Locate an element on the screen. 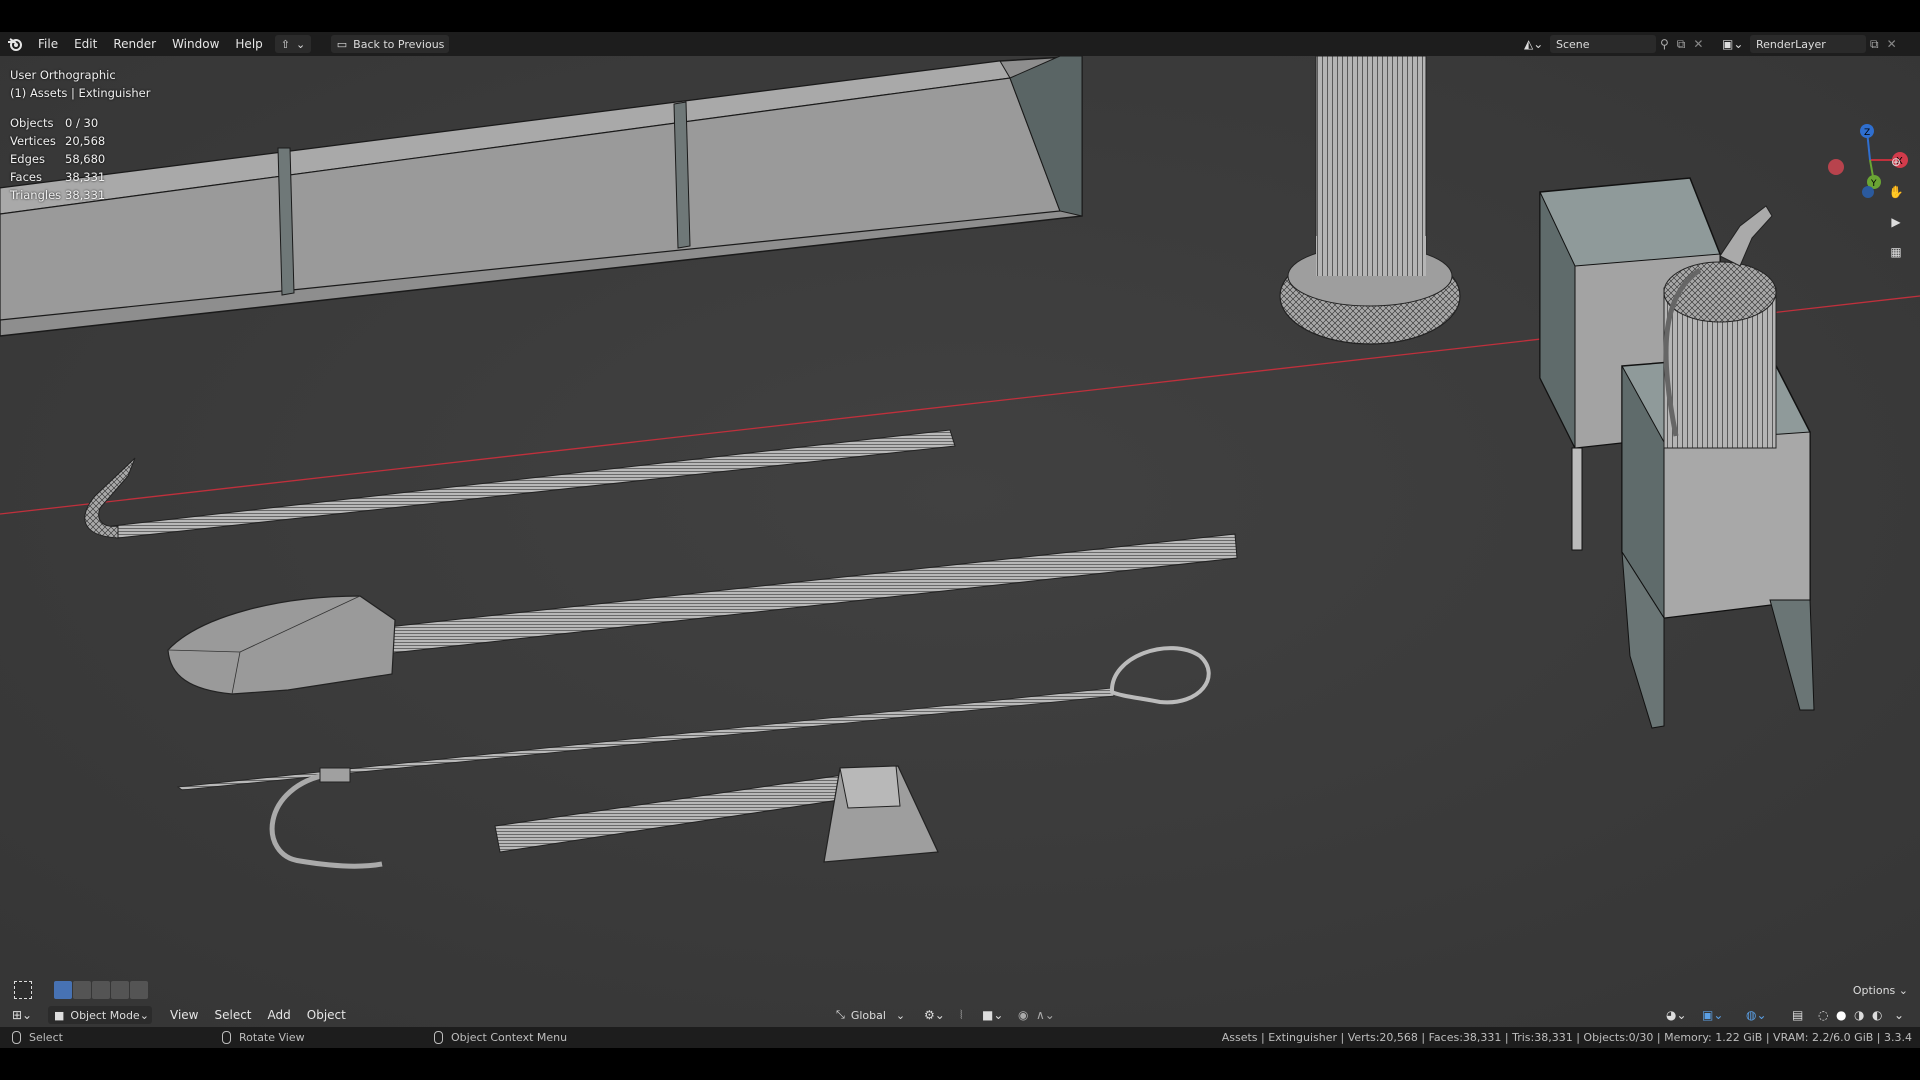 The width and height of the screenshot is (1920, 1080). mouse-left-icon is located at coordinates (16, 1037).